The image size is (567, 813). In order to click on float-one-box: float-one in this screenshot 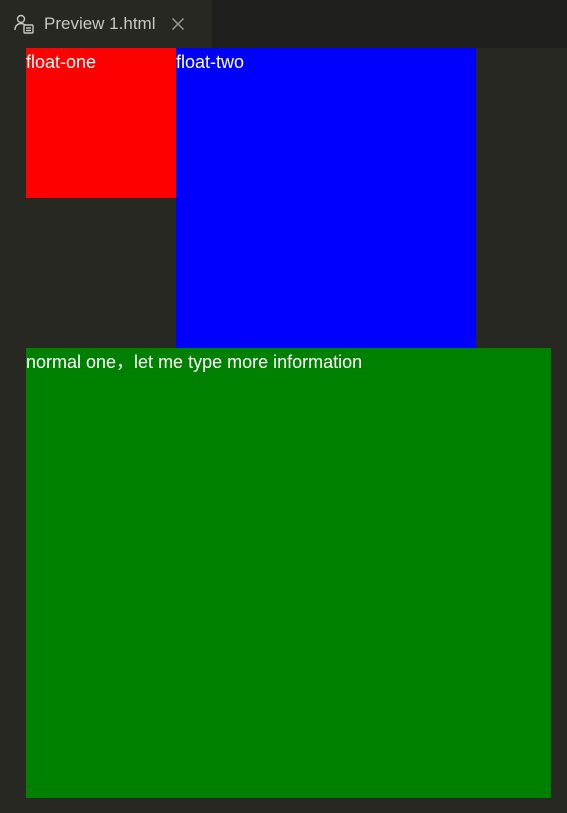, I will do `click(101, 123)`.